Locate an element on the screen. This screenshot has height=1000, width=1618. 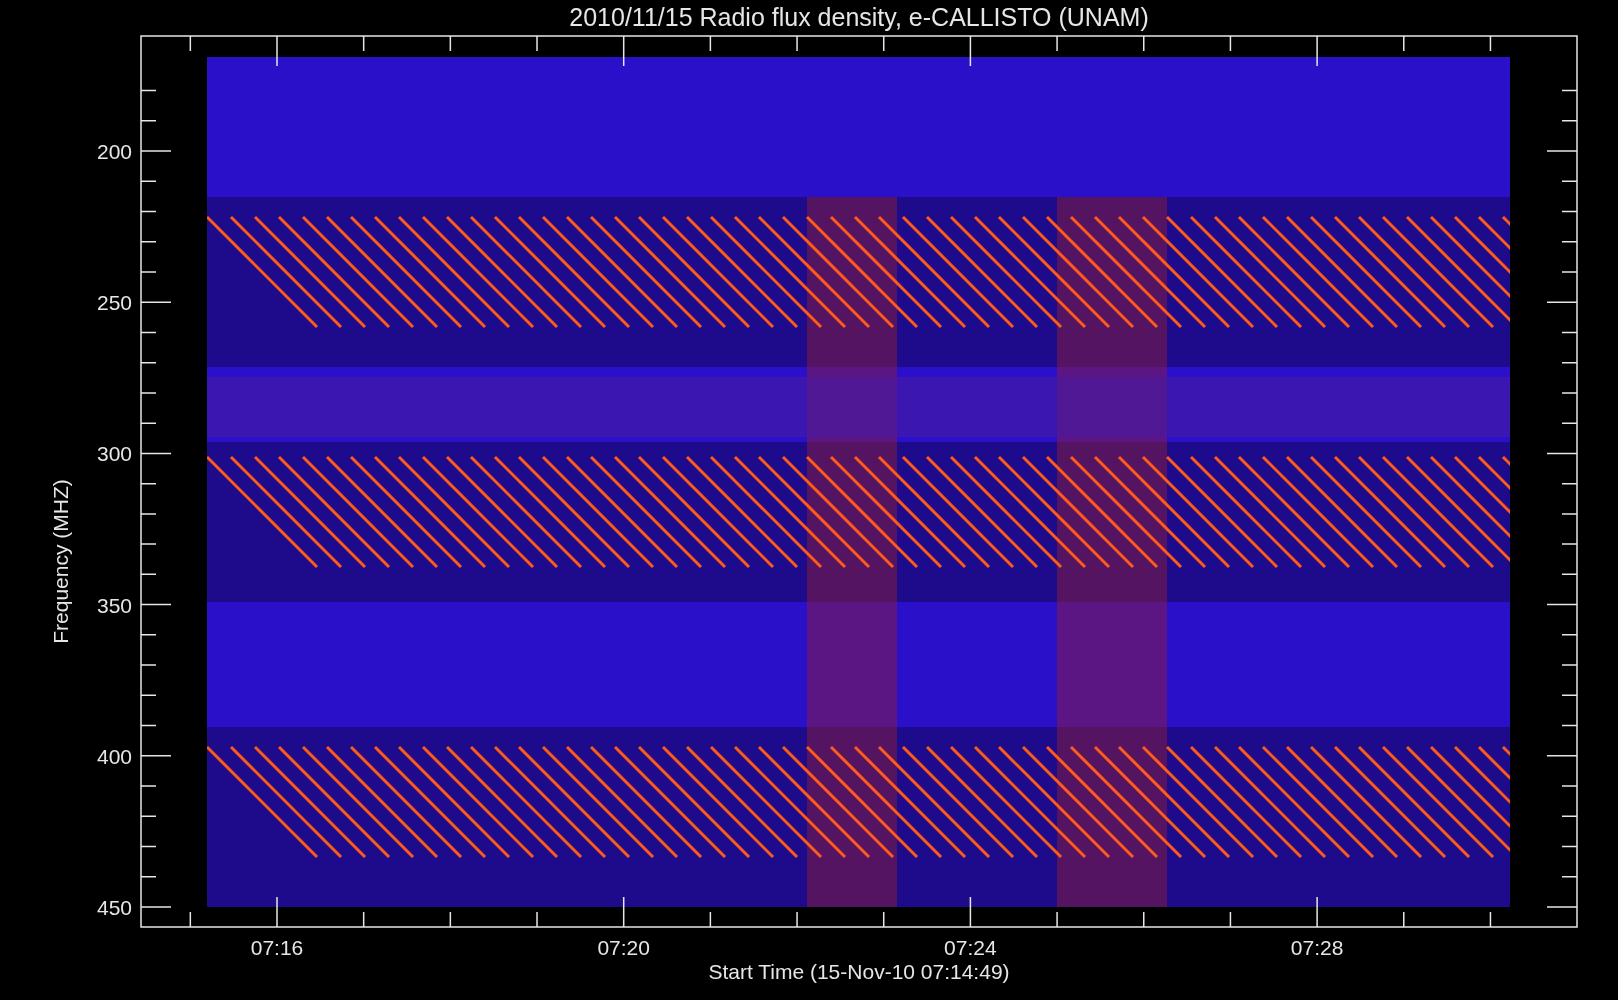
axis-title: Start Time (15-Nov-10 07:14:49) is located at coordinates (859, 971).